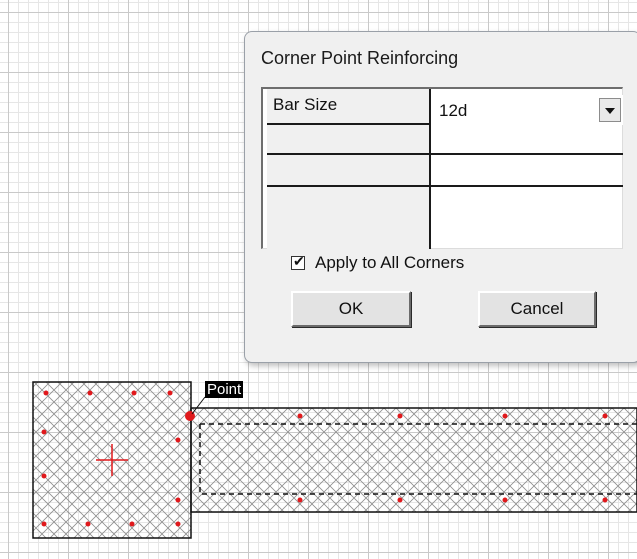 The width and height of the screenshot is (637, 559). What do you see at coordinates (305, 104) in the screenshot?
I see `bar-size-header: Bar Size` at bounding box center [305, 104].